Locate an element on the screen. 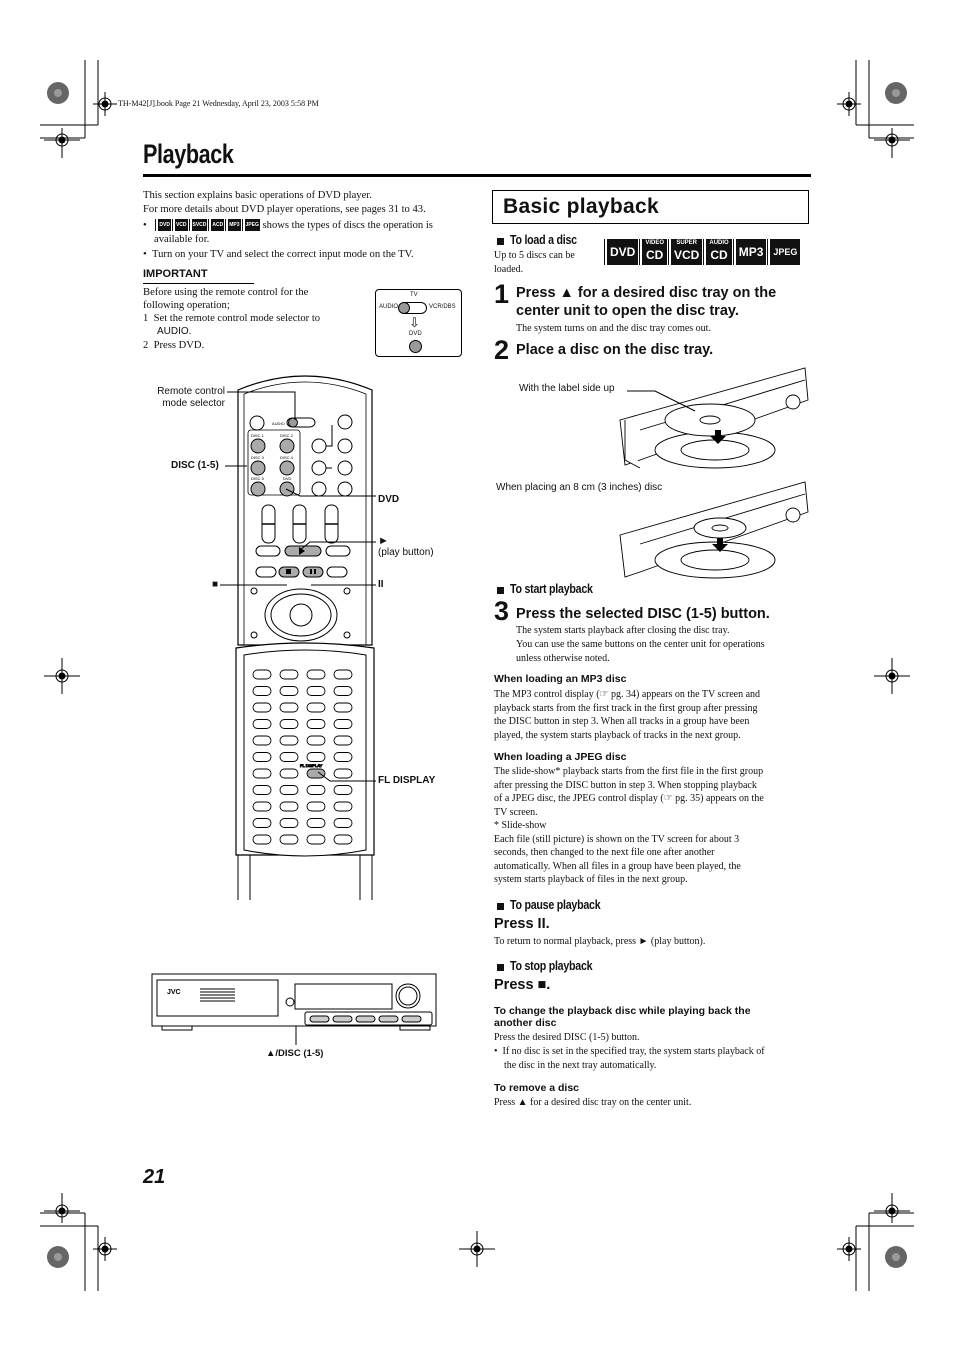 This screenshot has width=954, height=1351. pause-press: Press II. is located at coordinates (522, 924).